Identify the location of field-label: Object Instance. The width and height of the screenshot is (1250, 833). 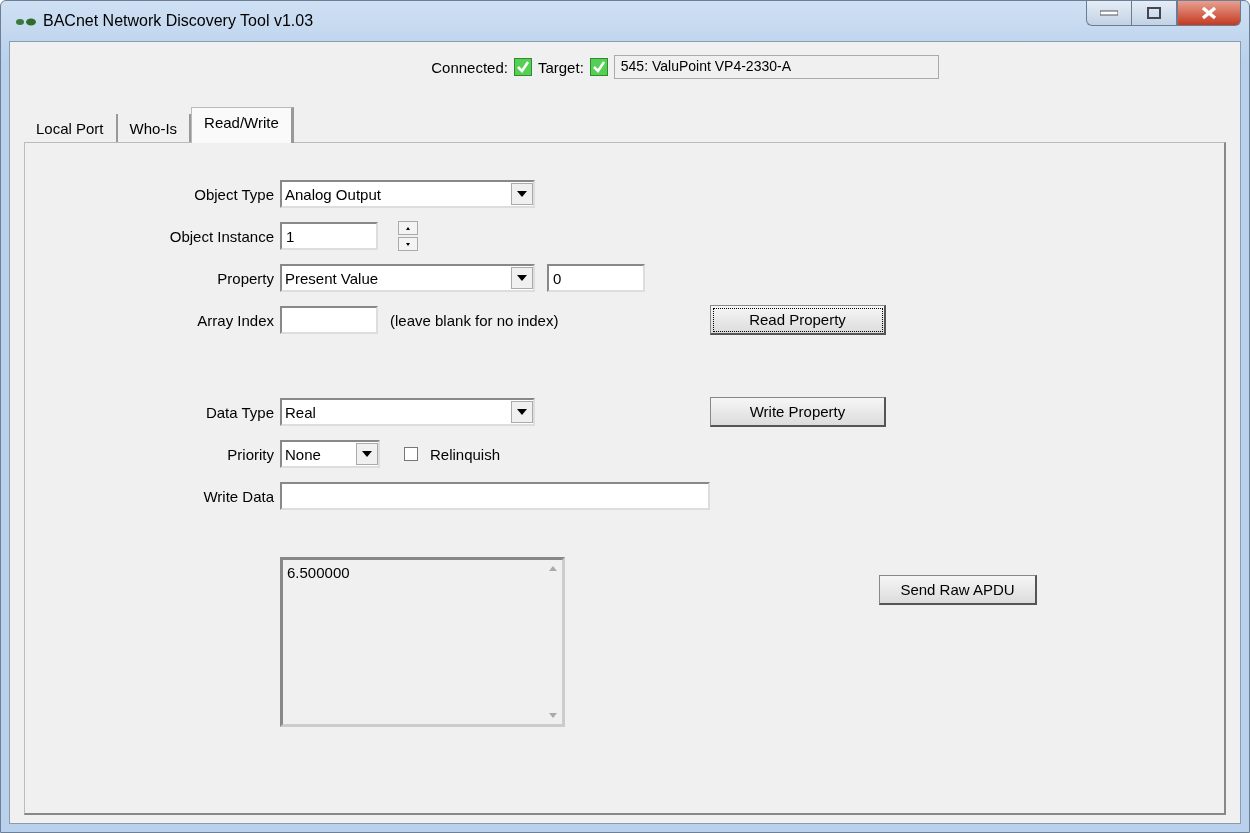
(221, 236).